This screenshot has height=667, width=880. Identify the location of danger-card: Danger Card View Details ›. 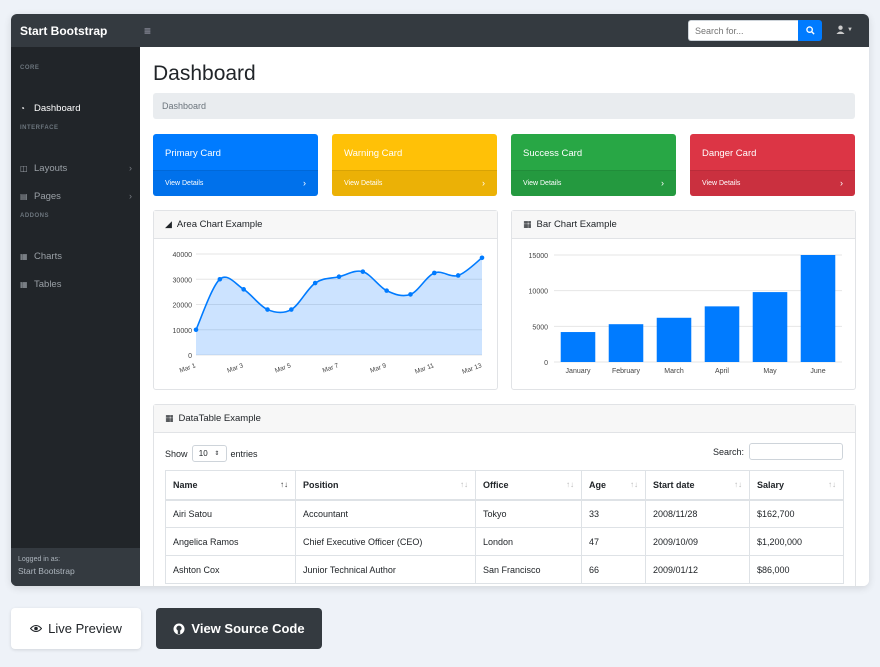
(772, 165).